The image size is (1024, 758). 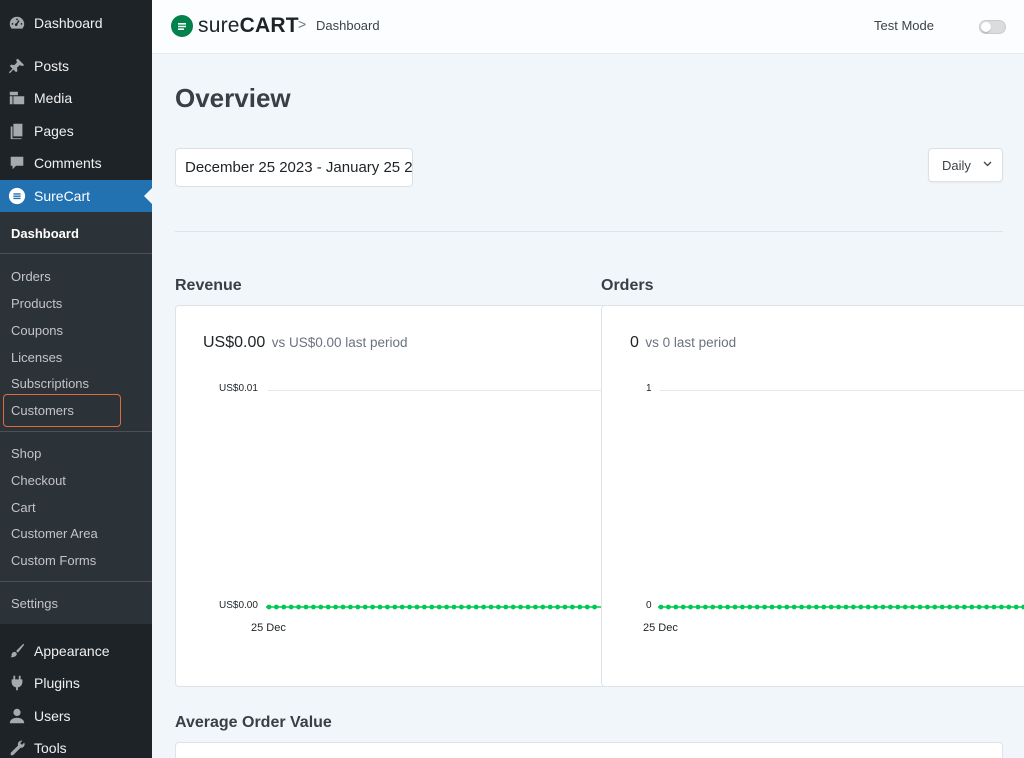 I want to click on submenu-cart: Cart, so click(x=23, y=507).